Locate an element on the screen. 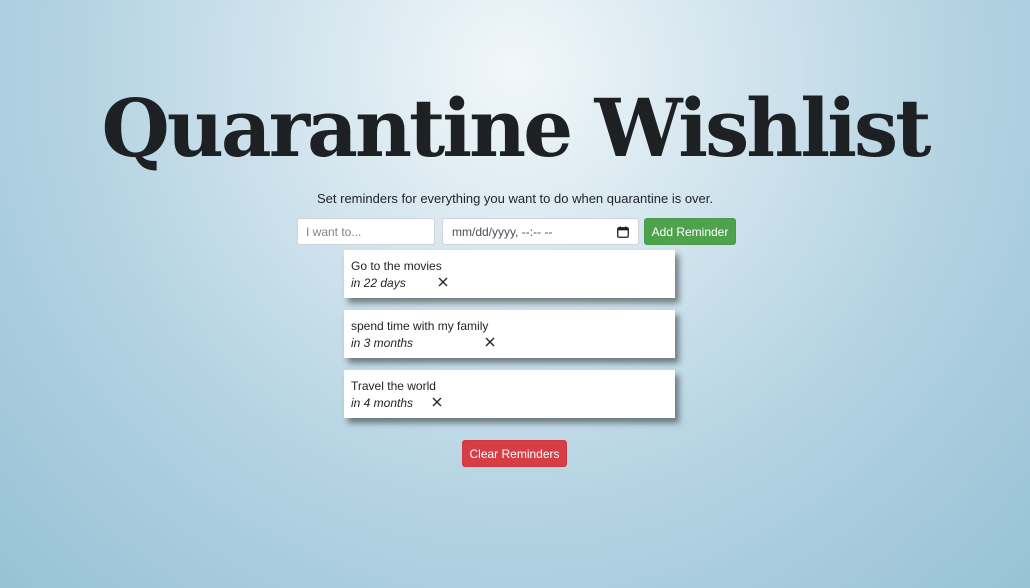  reminder-card: Go to the movies in 22 days is located at coordinates (509, 274).